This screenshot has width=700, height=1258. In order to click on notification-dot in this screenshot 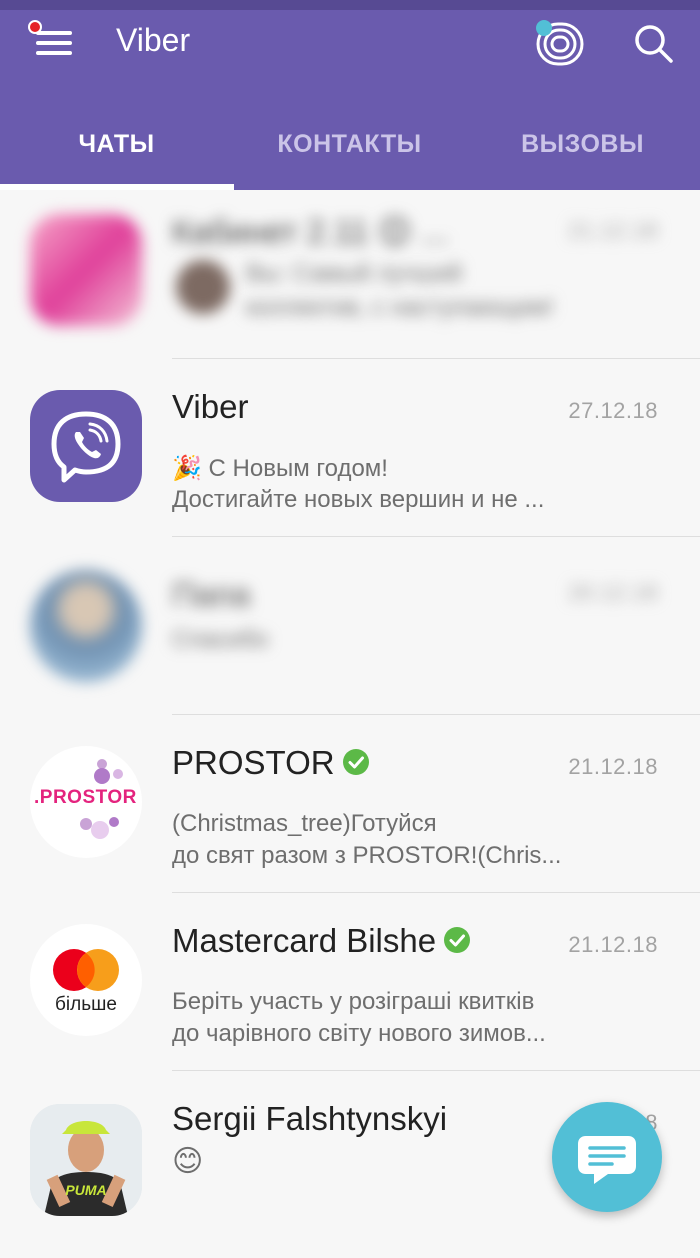, I will do `click(35, 27)`.